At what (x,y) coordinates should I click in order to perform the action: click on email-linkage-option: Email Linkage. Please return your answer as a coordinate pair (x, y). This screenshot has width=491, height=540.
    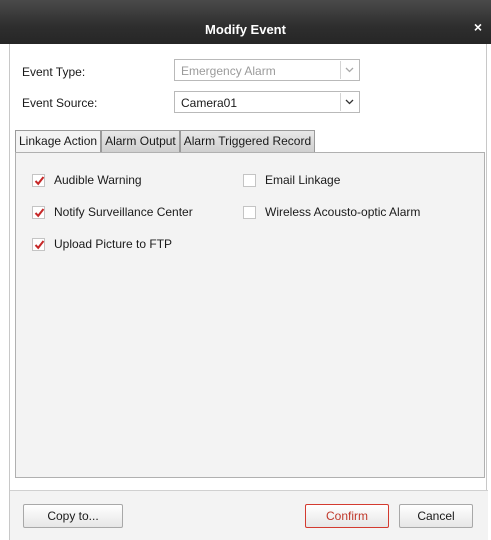
    Looking at the image, I should click on (291, 180).